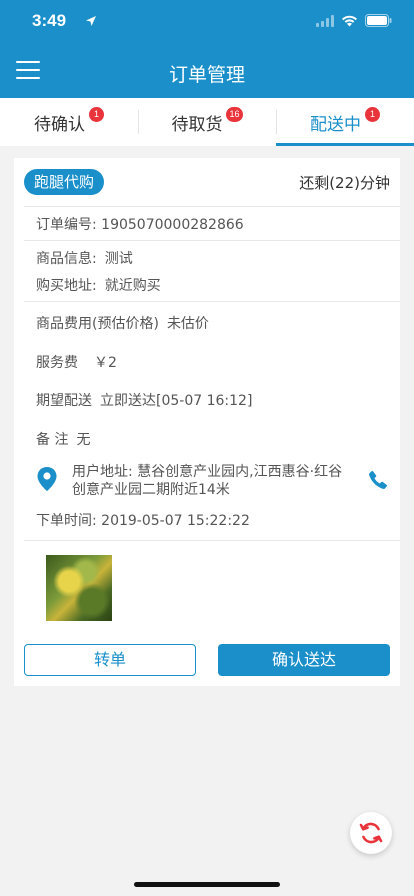 Image resolution: width=414 pixels, height=896 pixels. I want to click on goods-fee-label: 商品费用(预估价格), so click(97, 324).